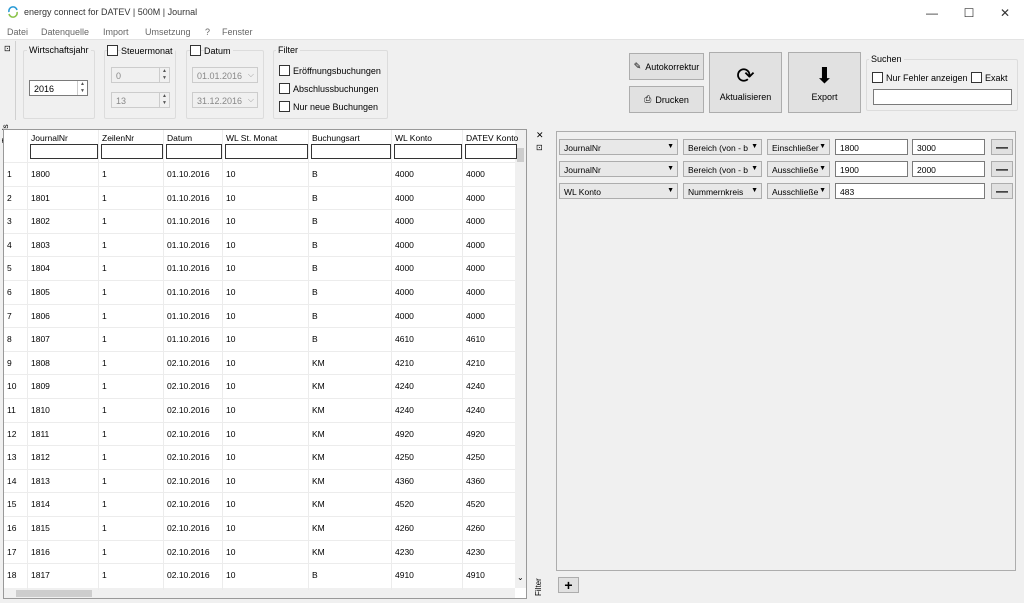 This screenshot has width=1024, height=603. I want to click on table-cell: KM, so click(318, 433).